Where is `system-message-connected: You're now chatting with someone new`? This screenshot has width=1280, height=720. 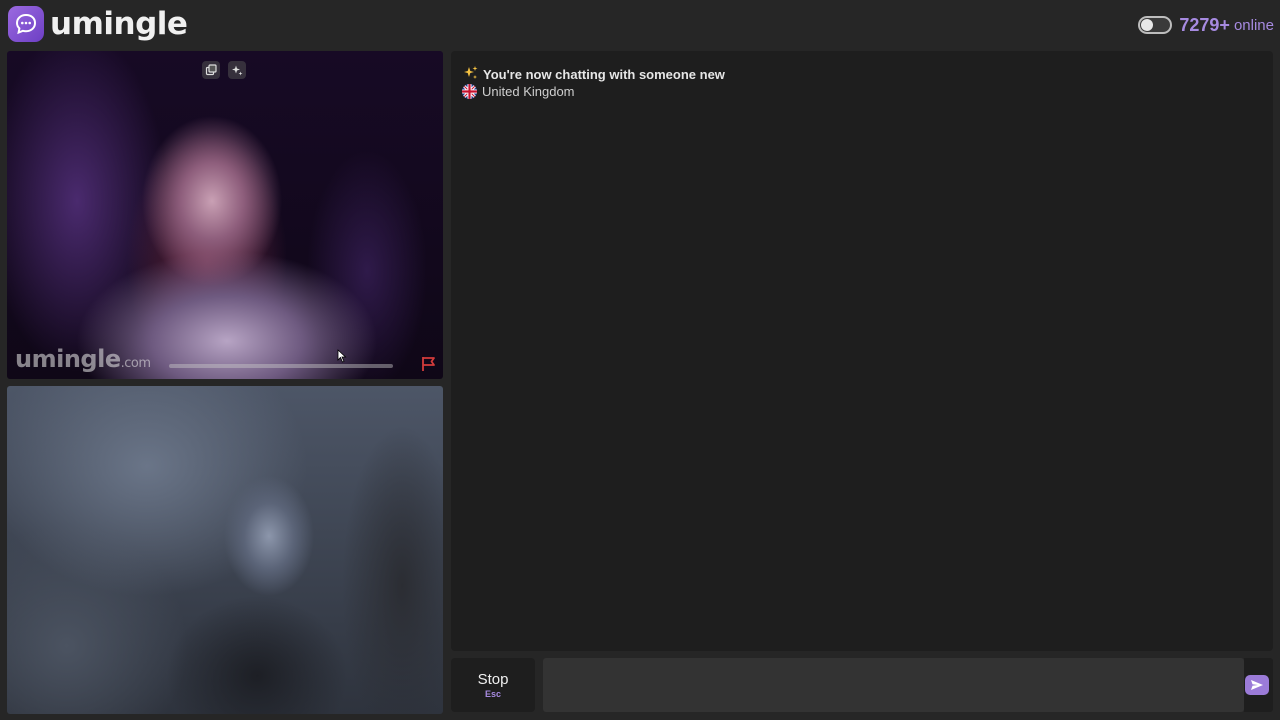
system-message-connected: You're now chatting with someone new is located at coordinates (594, 74).